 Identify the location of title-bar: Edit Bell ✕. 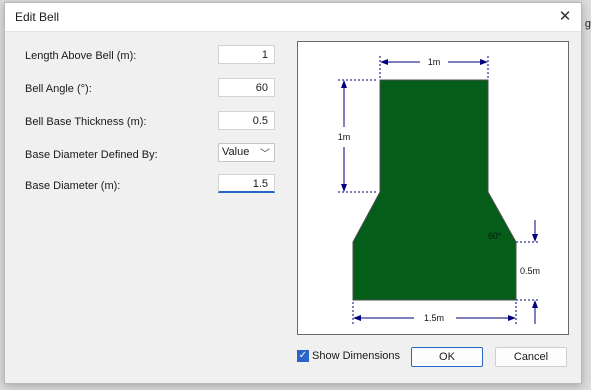
(293, 17).